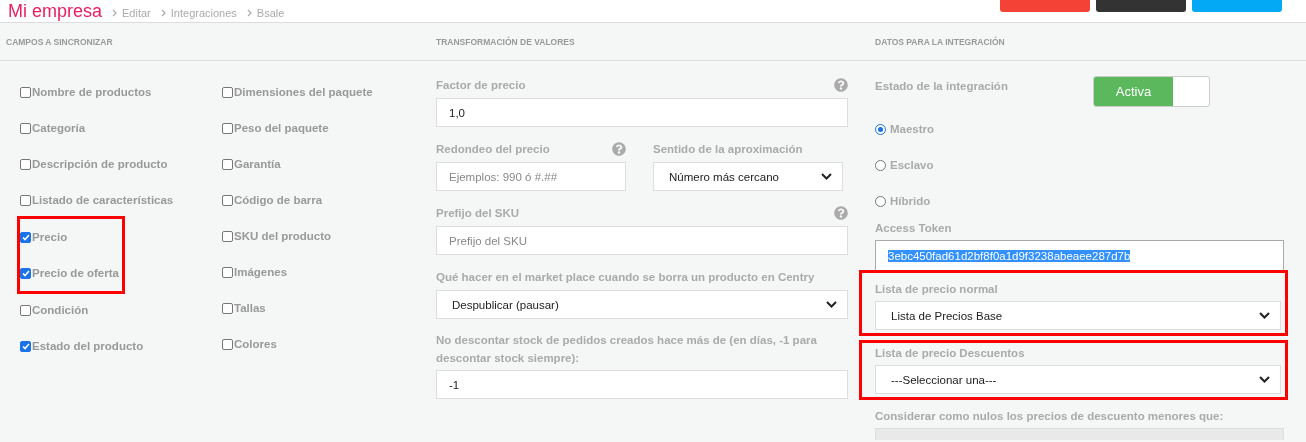 The width and height of the screenshot is (1306, 442). What do you see at coordinates (255, 344) in the screenshot?
I see `checkbox-label: Colores` at bounding box center [255, 344].